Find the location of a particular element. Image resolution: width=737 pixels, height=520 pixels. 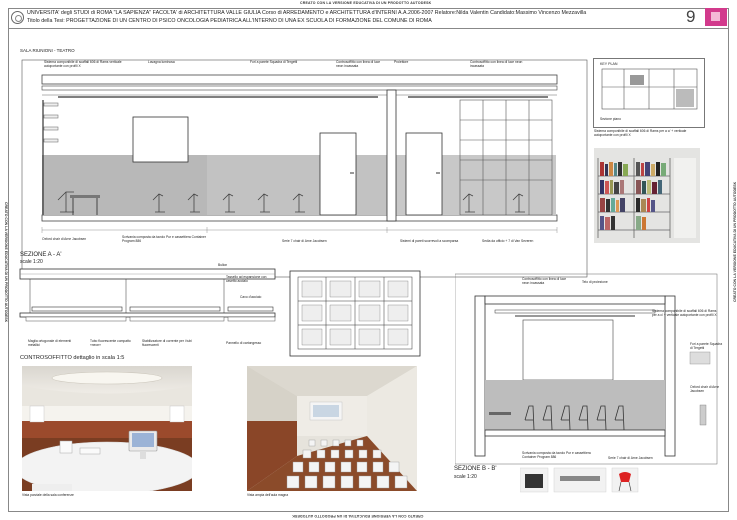

render-right-caption: Vista ampia dell'aula magna is located at coordinates (268, 495).